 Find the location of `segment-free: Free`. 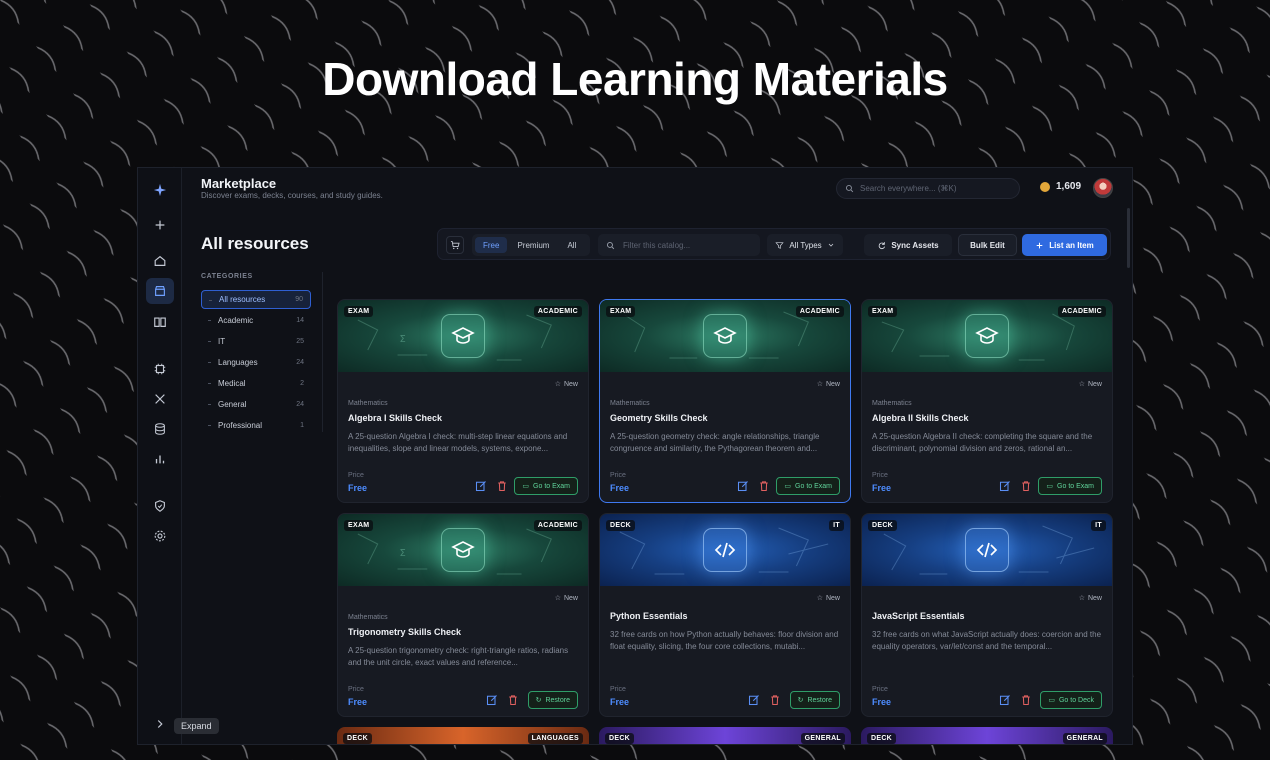

segment-free: Free is located at coordinates (491, 245).